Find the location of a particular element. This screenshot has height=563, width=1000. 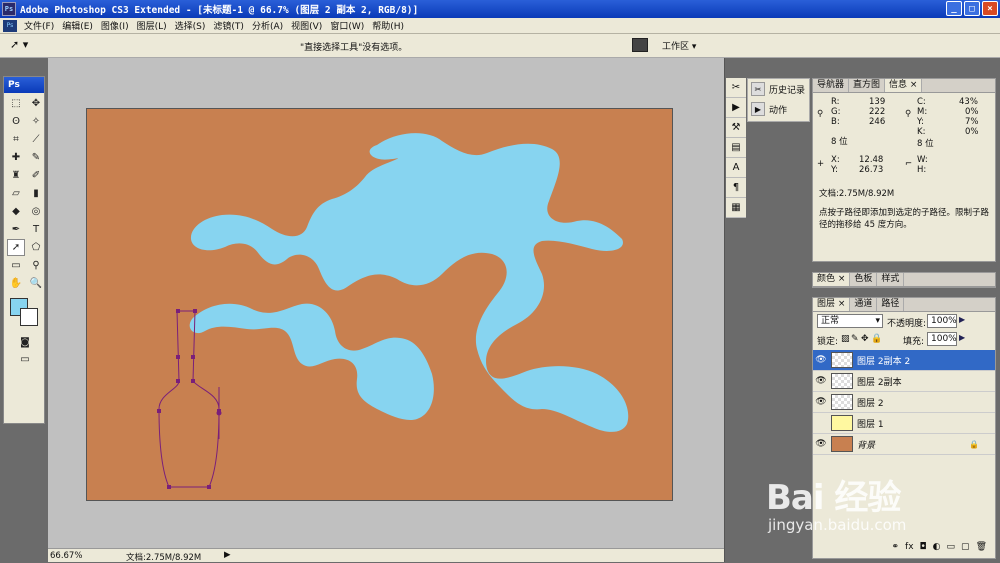

menu-file: 文件(F) is located at coordinates (39, 25).